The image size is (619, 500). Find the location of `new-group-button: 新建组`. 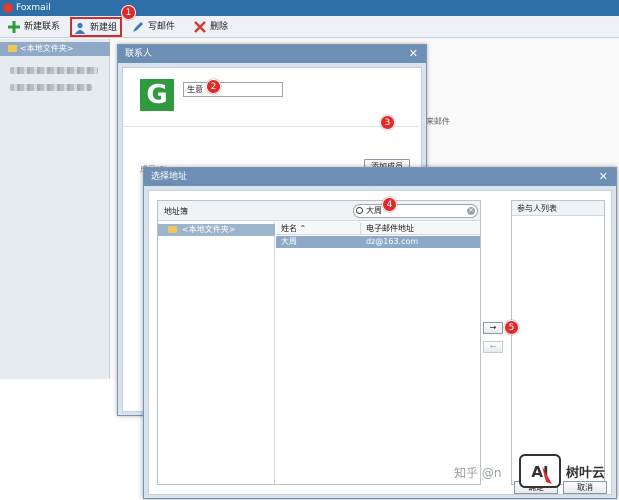

new-group-button: 新建组 is located at coordinates (96, 27).